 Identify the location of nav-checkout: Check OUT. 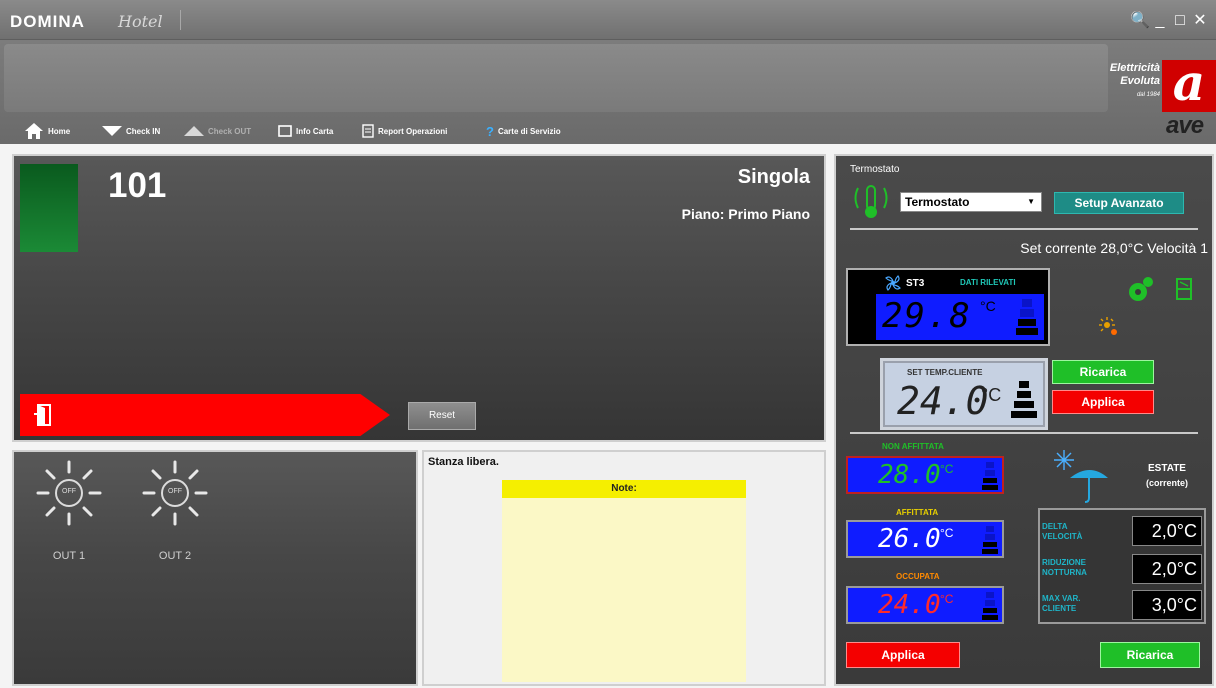
(217, 131).